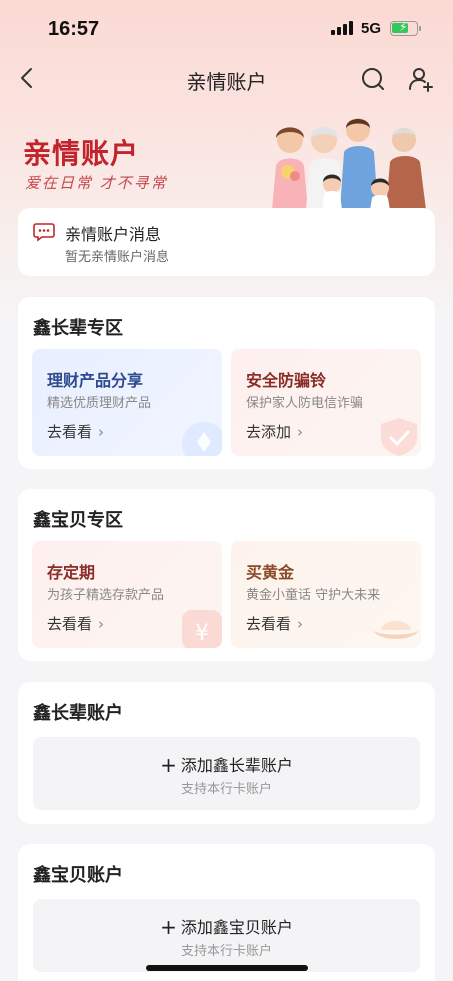 The image size is (453, 981). Describe the element at coordinates (106, 595) in the screenshot. I see `tile-subtitle: 为孩子精选存款产品` at that location.